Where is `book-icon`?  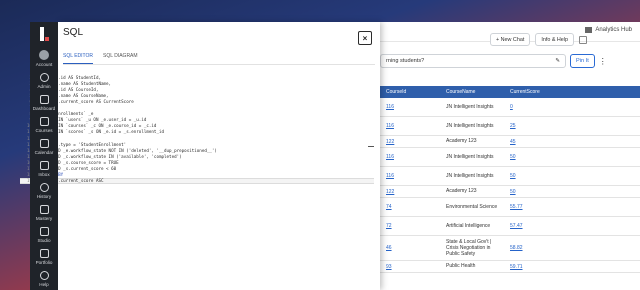
book-icon is located at coordinates (44, 121).